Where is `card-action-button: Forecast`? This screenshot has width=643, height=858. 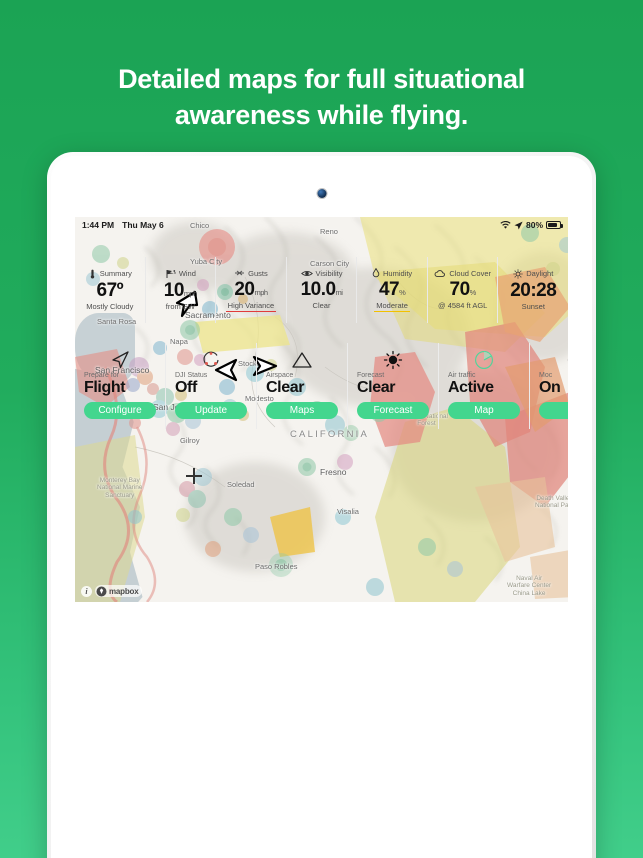
card-action-button: Forecast is located at coordinates (393, 411).